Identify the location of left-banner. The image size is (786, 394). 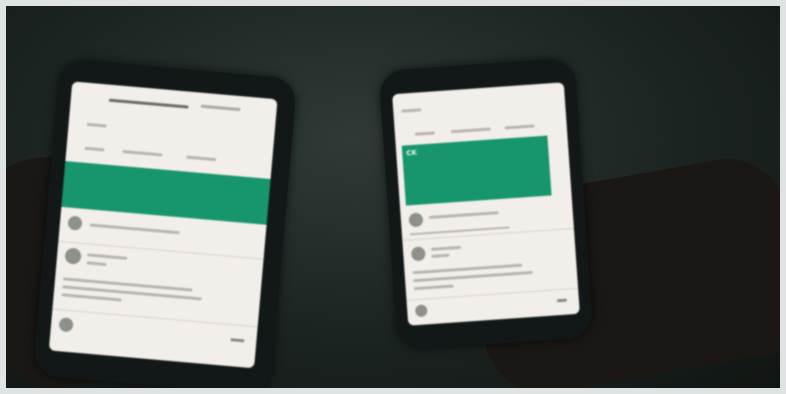
(166, 193).